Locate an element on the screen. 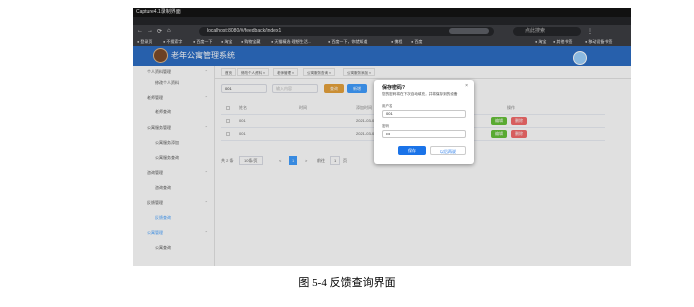  home-icon: ⌂ is located at coordinates (169, 31).